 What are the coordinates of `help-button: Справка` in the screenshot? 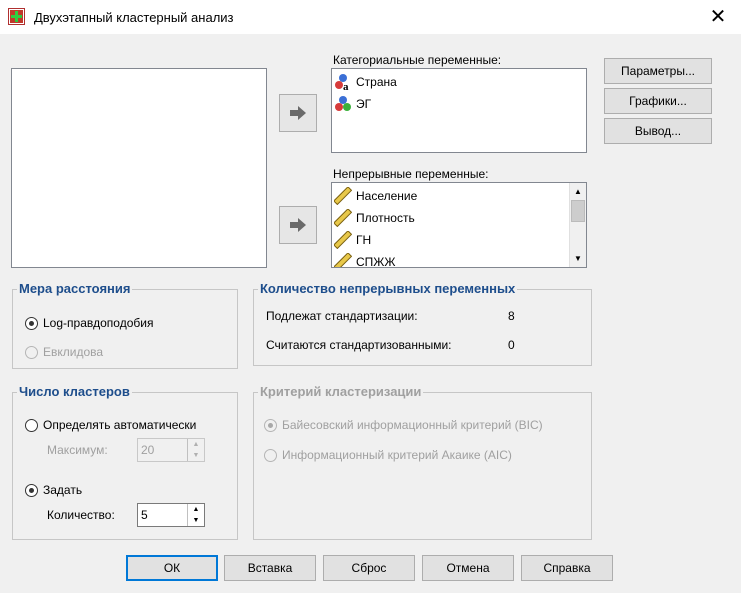 It's located at (567, 568).